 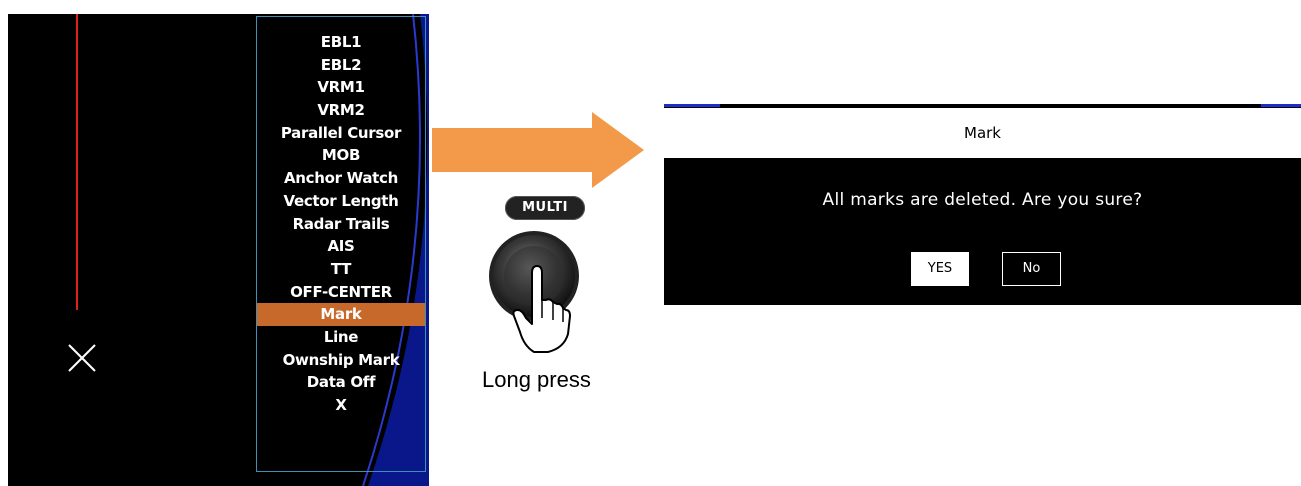 What do you see at coordinates (341, 292) in the screenshot?
I see `menu-item-off-center: OFF-CENTER` at bounding box center [341, 292].